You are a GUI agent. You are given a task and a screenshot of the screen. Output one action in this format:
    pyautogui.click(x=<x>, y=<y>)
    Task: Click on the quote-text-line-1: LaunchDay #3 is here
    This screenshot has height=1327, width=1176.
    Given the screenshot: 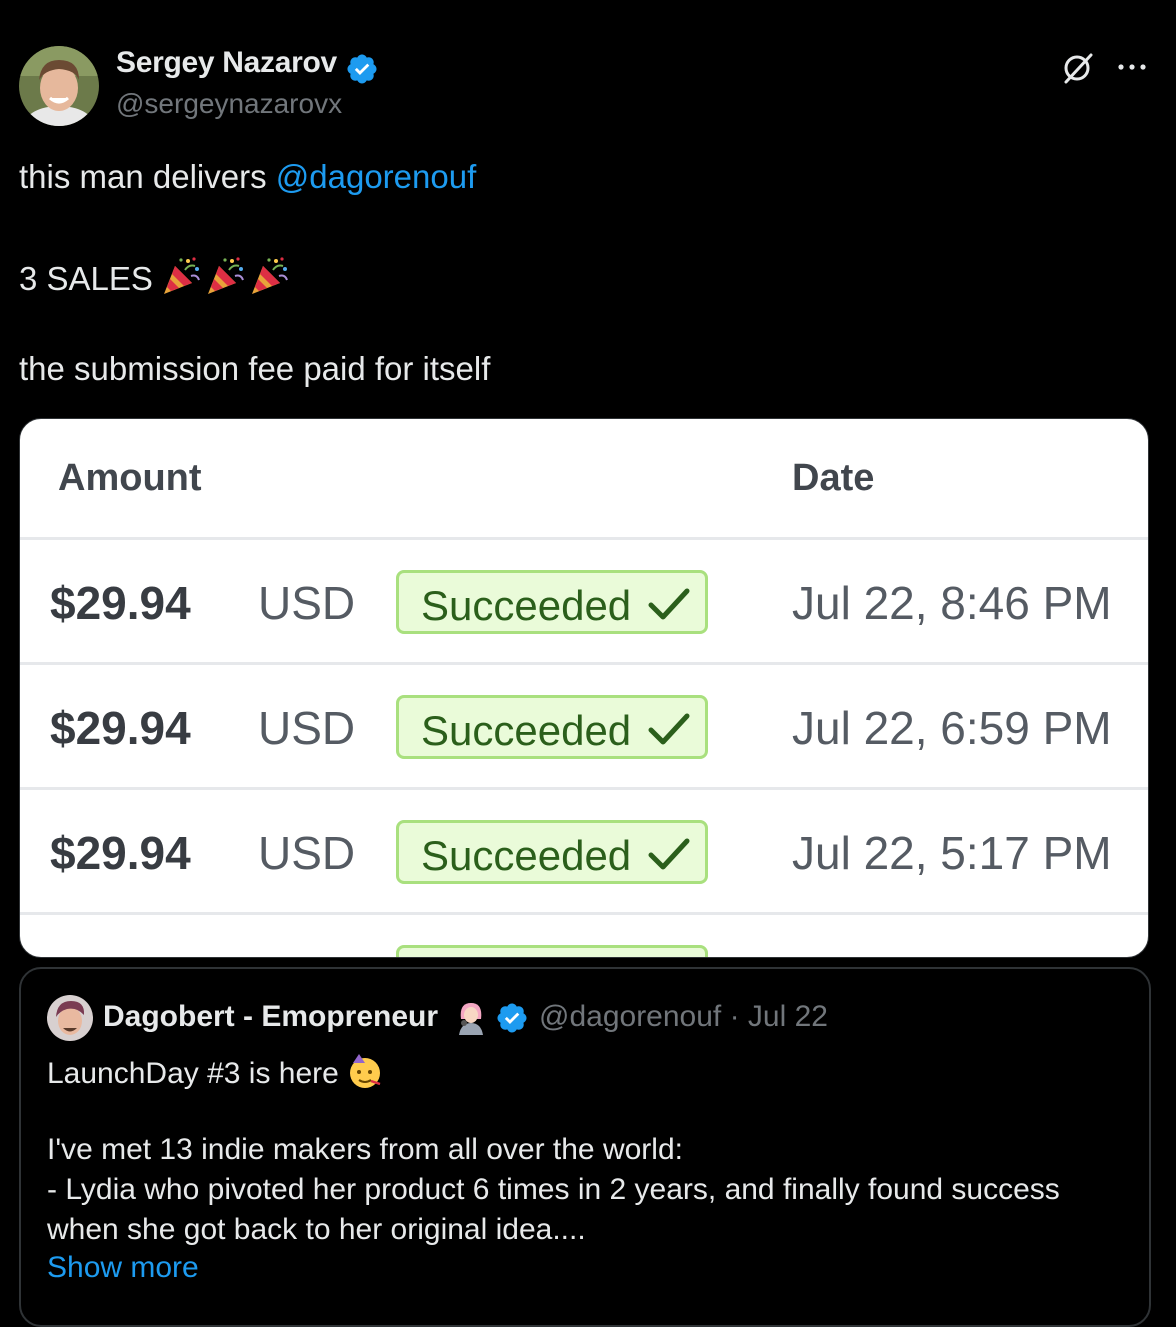 What is the action you would take?
    pyautogui.click(x=215, y=1072)
    